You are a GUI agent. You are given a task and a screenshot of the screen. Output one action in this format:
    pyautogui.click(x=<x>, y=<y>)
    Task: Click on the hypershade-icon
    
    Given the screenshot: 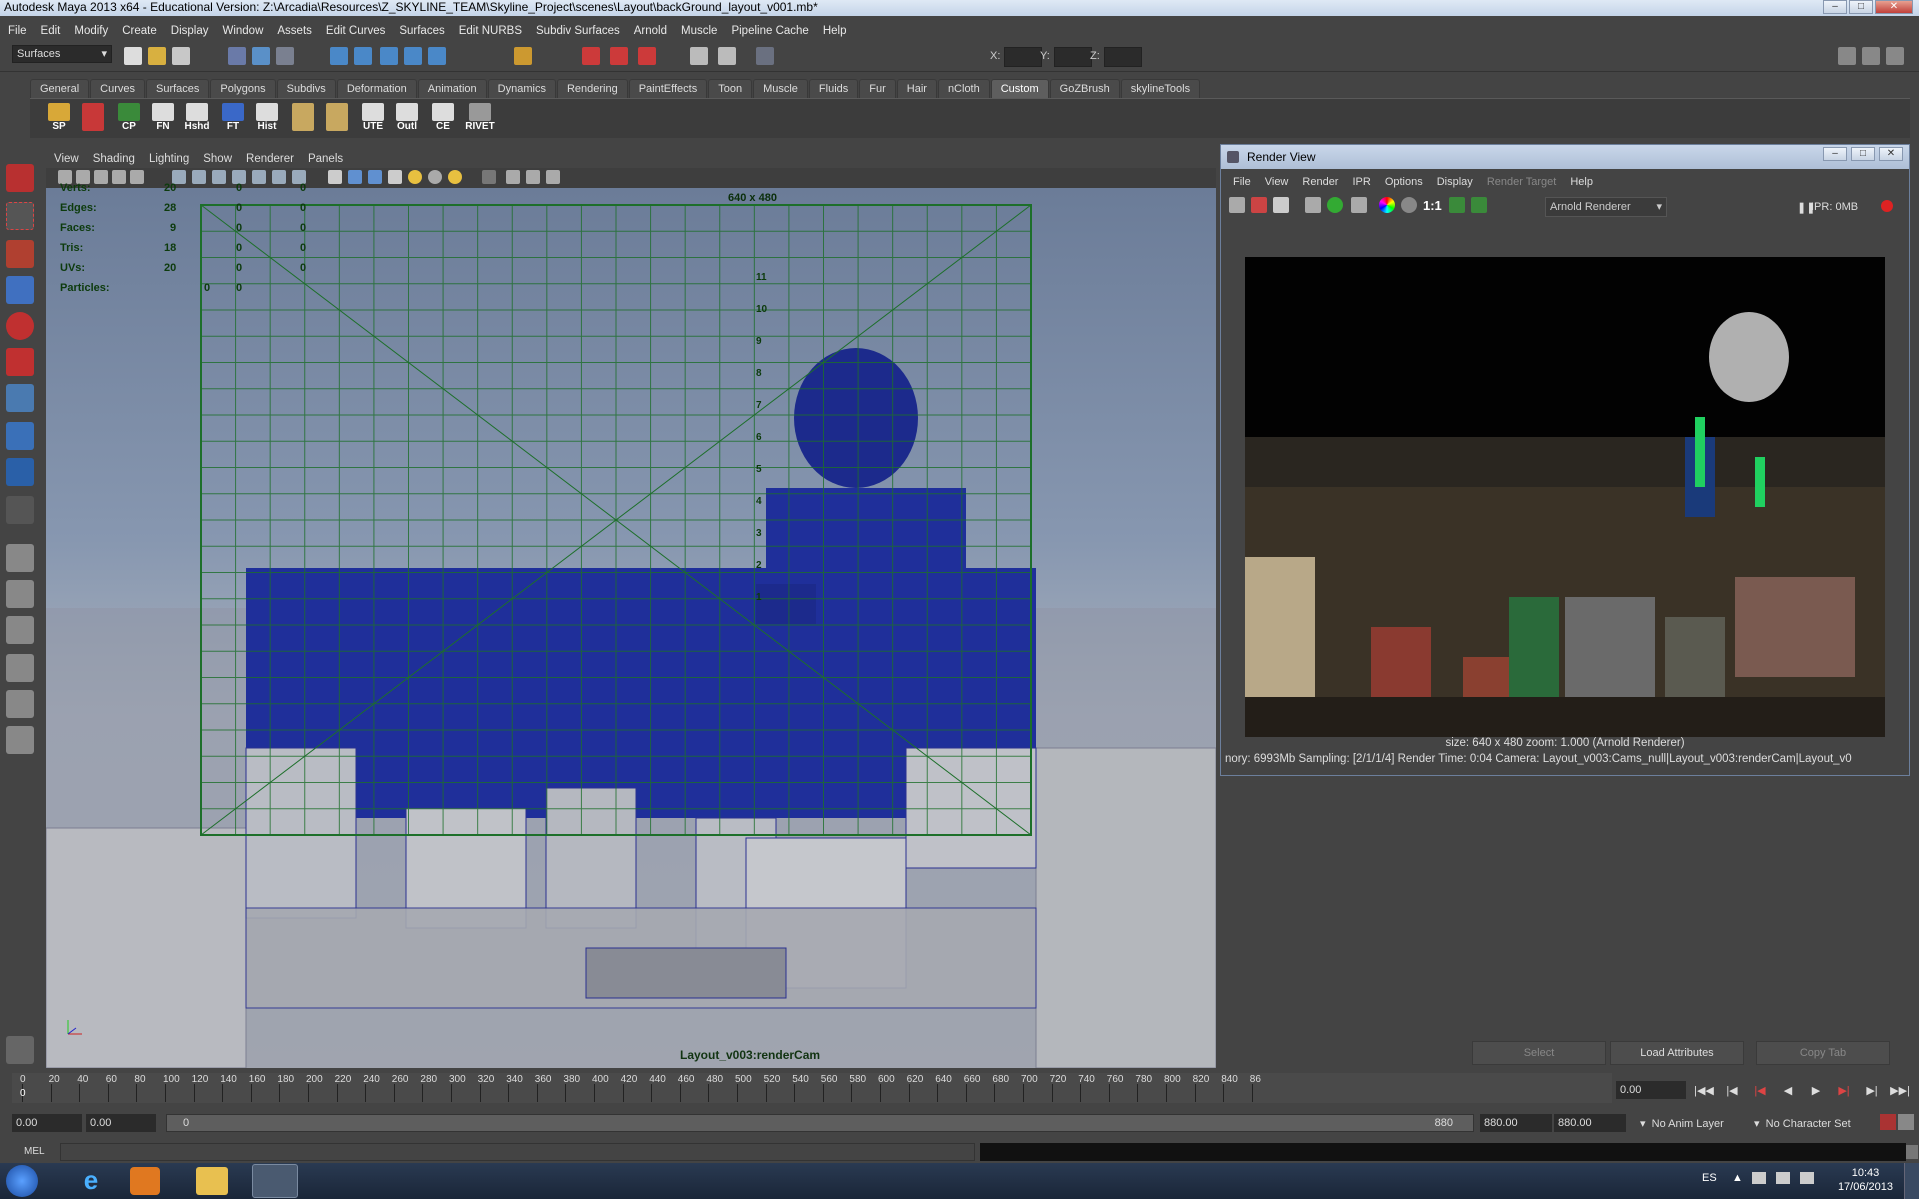 What is the action you would take?
    pyautogui.click(x=699, y=56)
    